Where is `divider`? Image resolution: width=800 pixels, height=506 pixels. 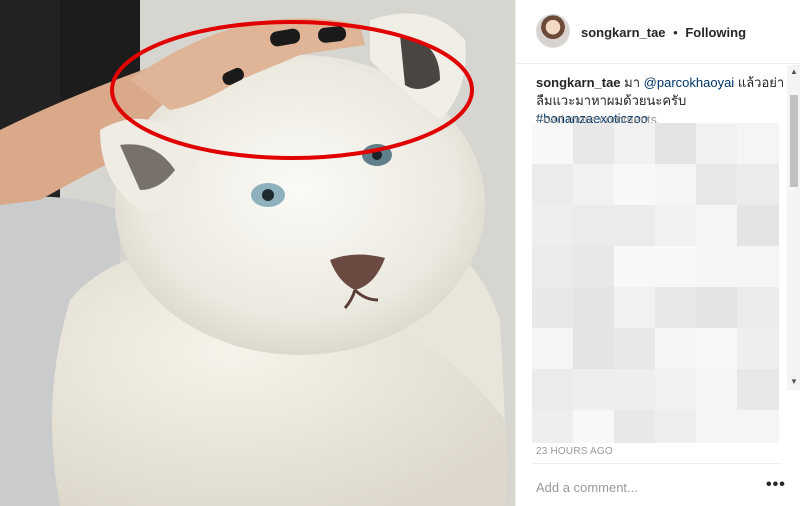 divider is located at coordinates (657, 463).